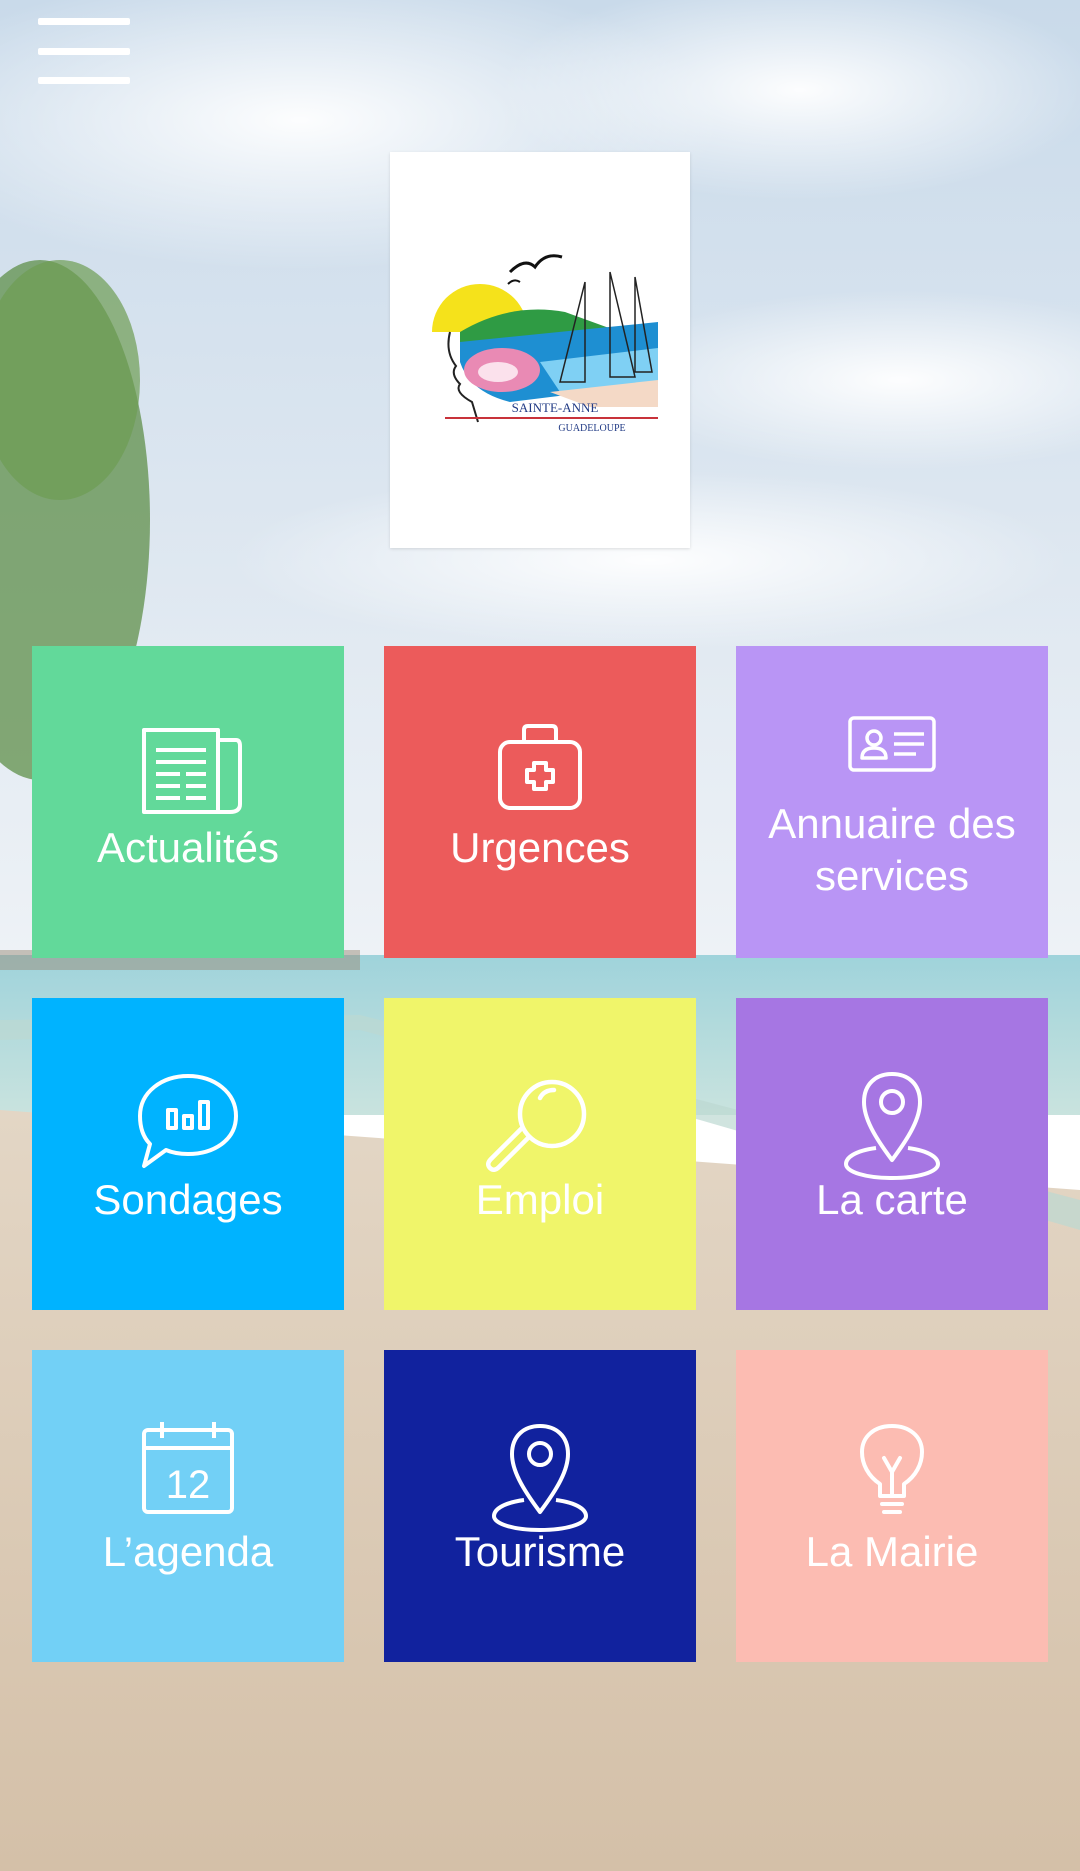  Describe the element at coordinates (540, 1551) in the screenshot. I see `tile-label: Tourisme` at that location.